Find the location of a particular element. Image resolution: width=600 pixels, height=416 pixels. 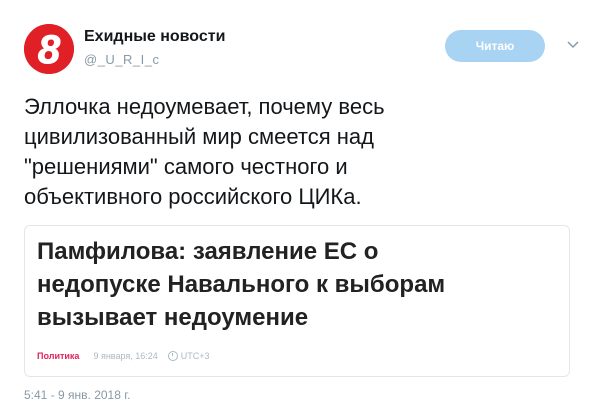

svg-text: 8 is located at coordinates (49, 50).